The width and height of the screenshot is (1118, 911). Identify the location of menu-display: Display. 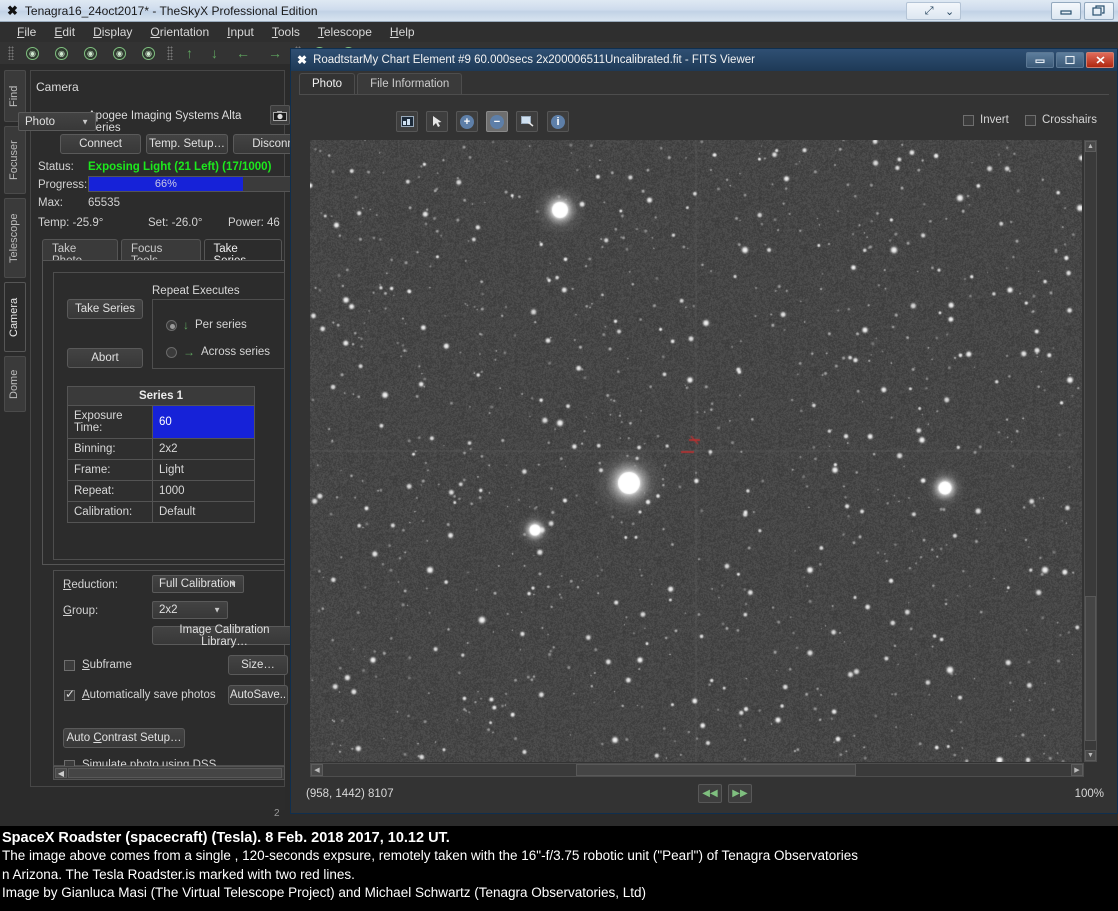
(112, 32).